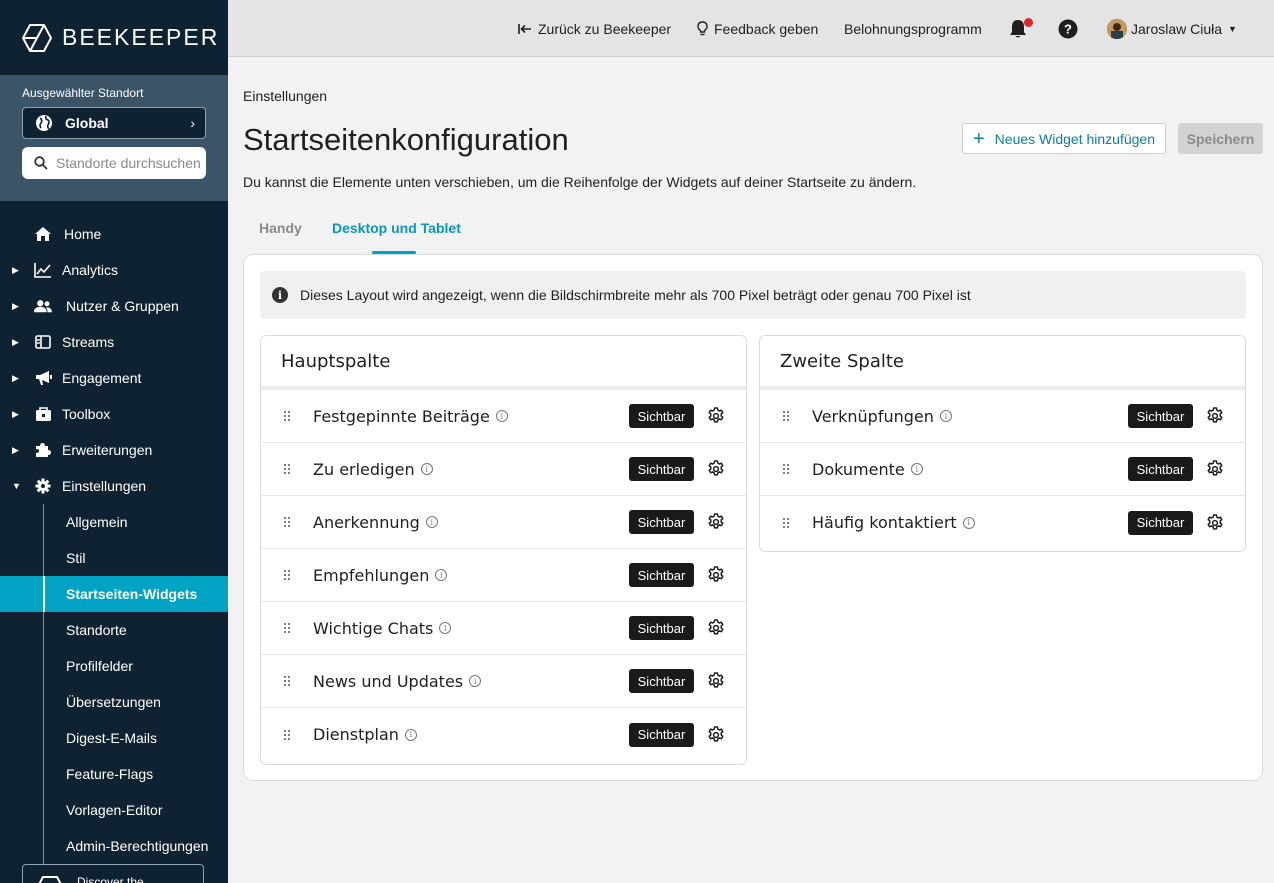 This screenshot has width=1274, height=883. What do you see at coordinates (503, 734) in the screenshot?
I see `widget-row: Dienstplan i Sichtbar` at bounding box center [503, 734].